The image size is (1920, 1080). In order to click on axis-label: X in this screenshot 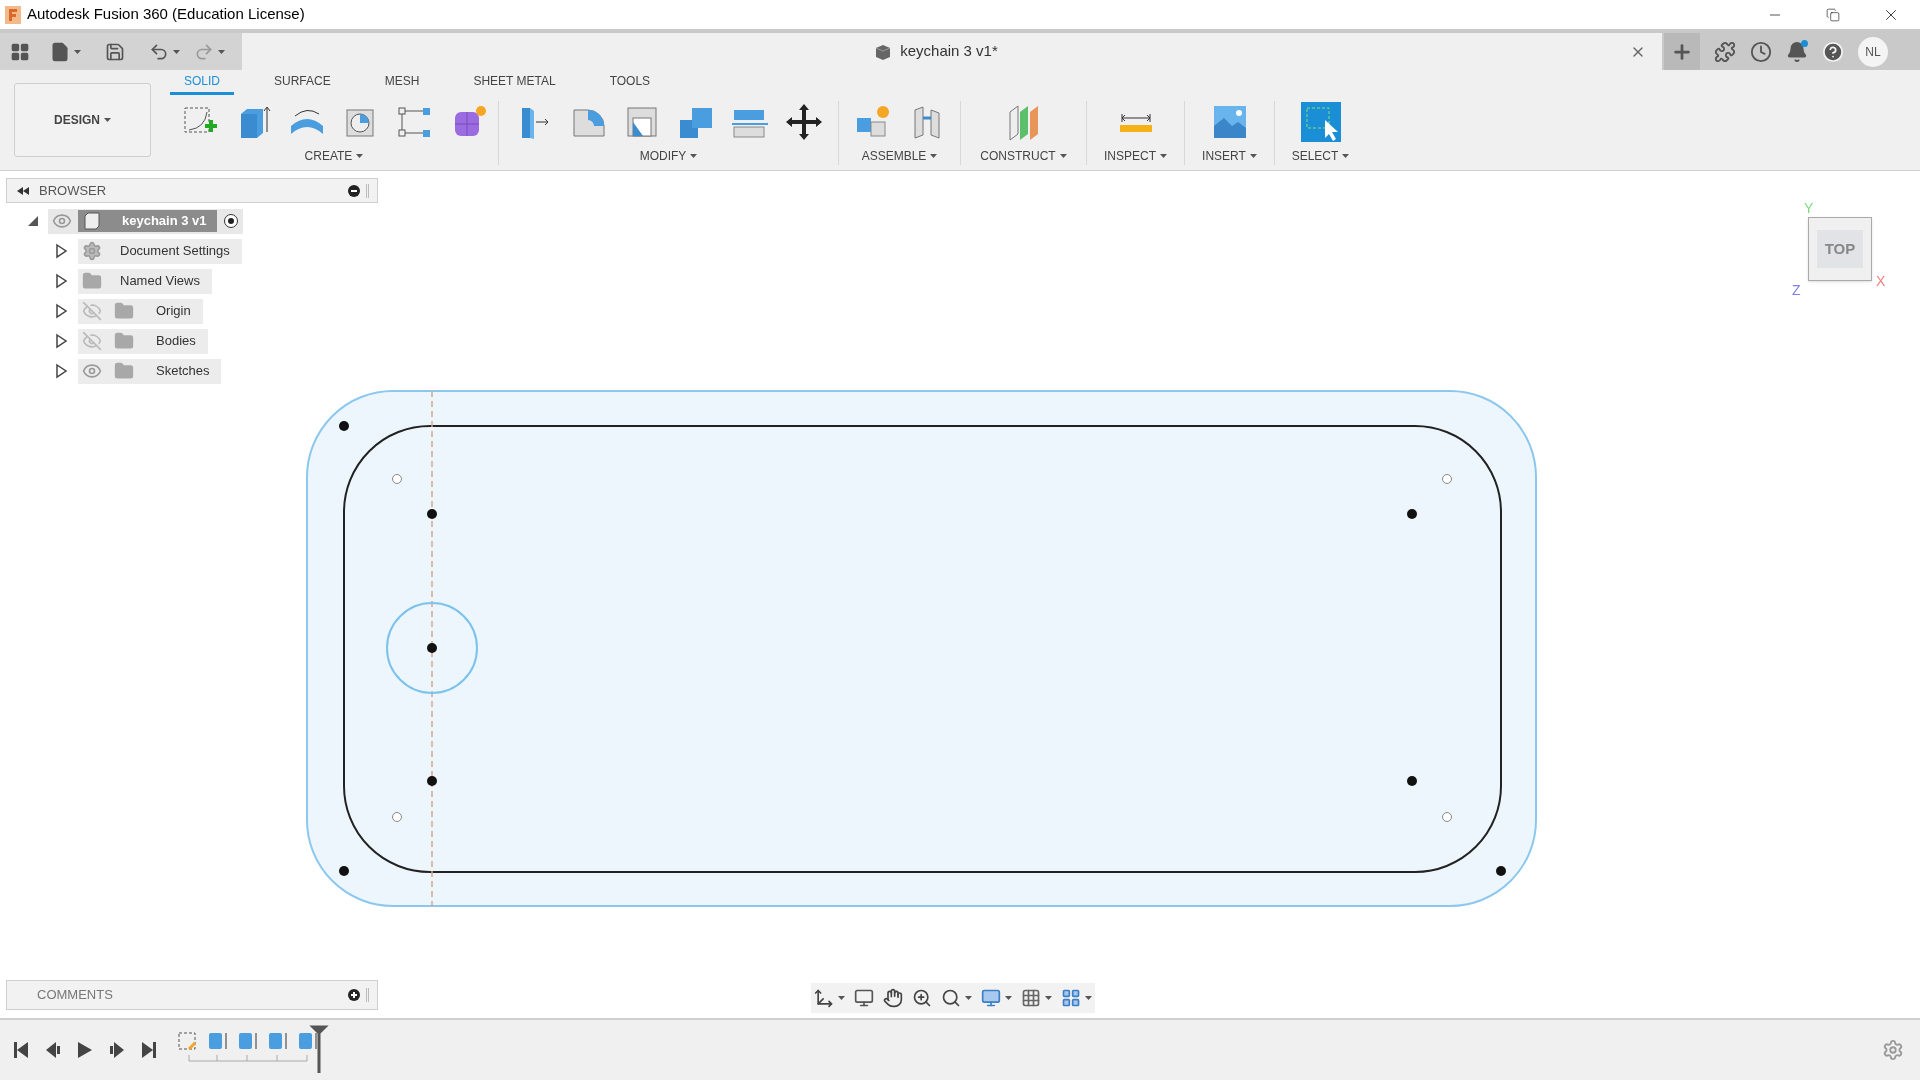, I will do `click(1881, 281)`.